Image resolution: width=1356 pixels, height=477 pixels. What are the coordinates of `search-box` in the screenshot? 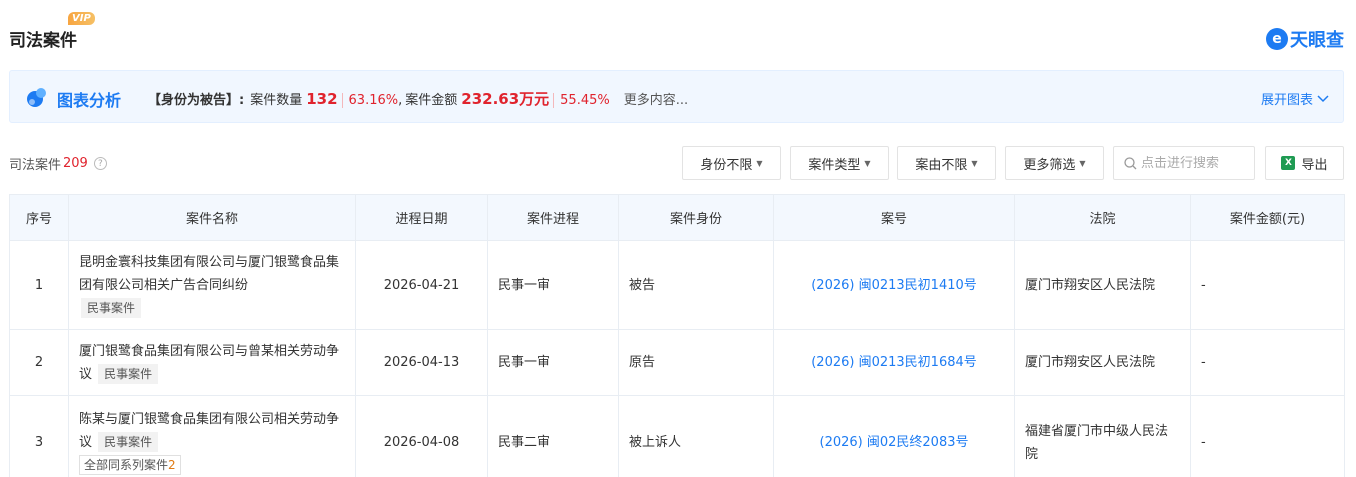 It's located at (1184, 163).